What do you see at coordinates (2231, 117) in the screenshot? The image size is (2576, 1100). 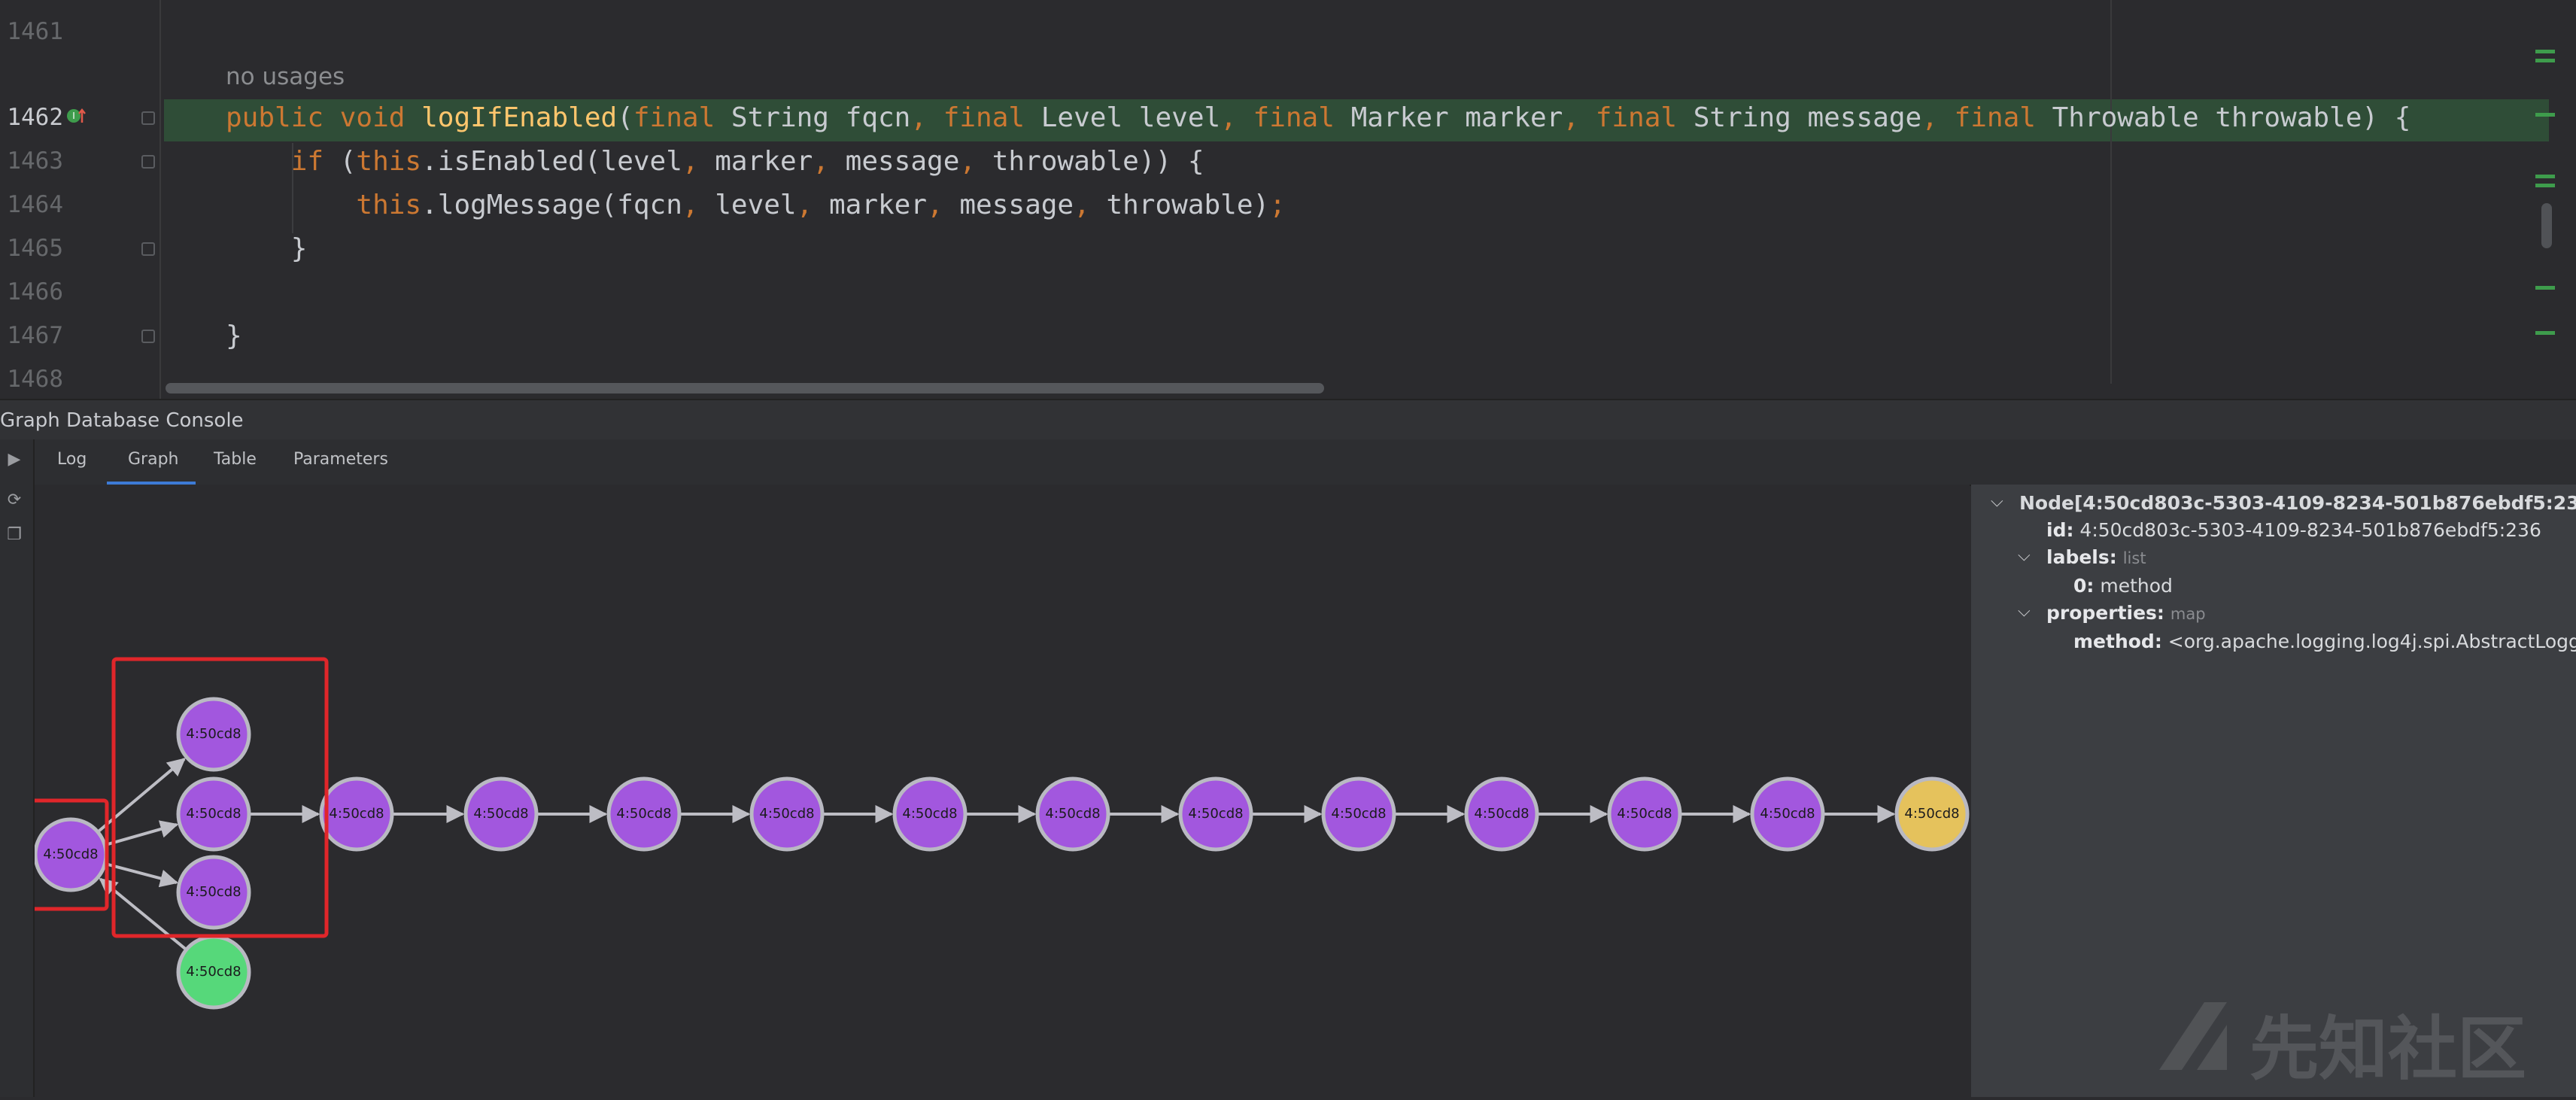 I see `code-token: Throwable throwable) {` at bounding box center [2231, 117].